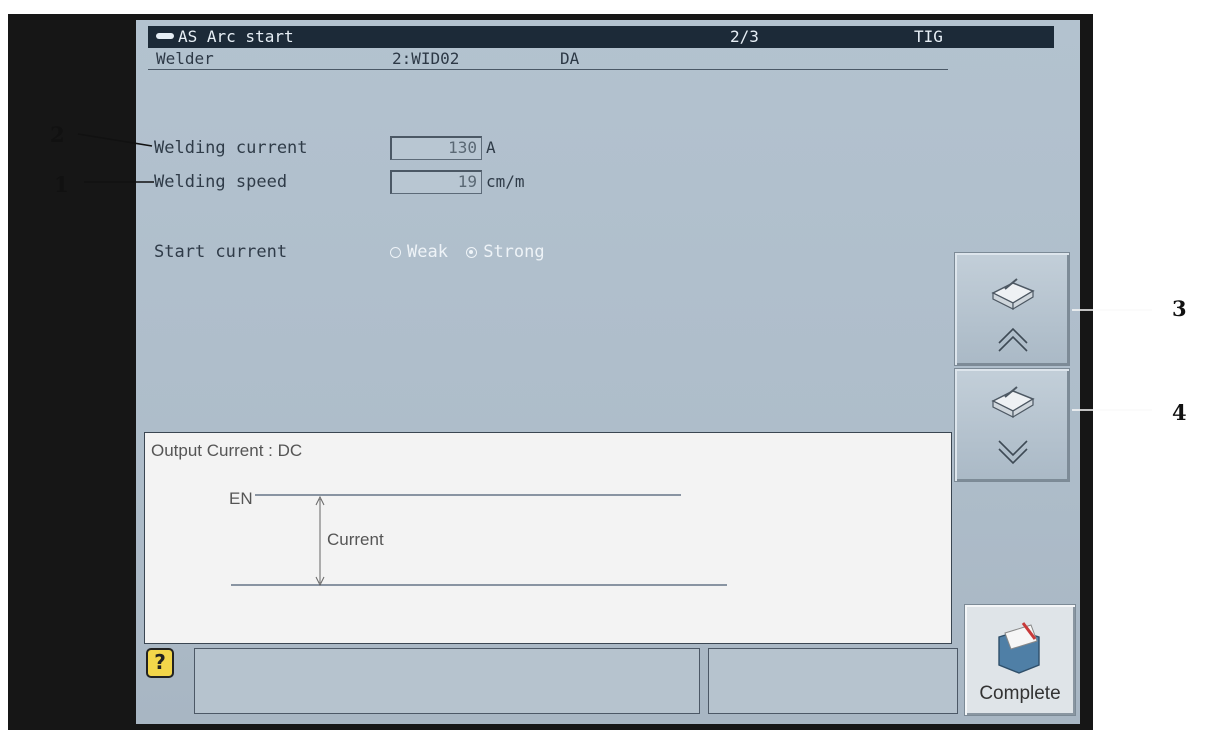 The image size is (1208, 736). Describe the element at coordinates (928, 36) in the screenshot. I see `welding-mode: TIG` at that location.